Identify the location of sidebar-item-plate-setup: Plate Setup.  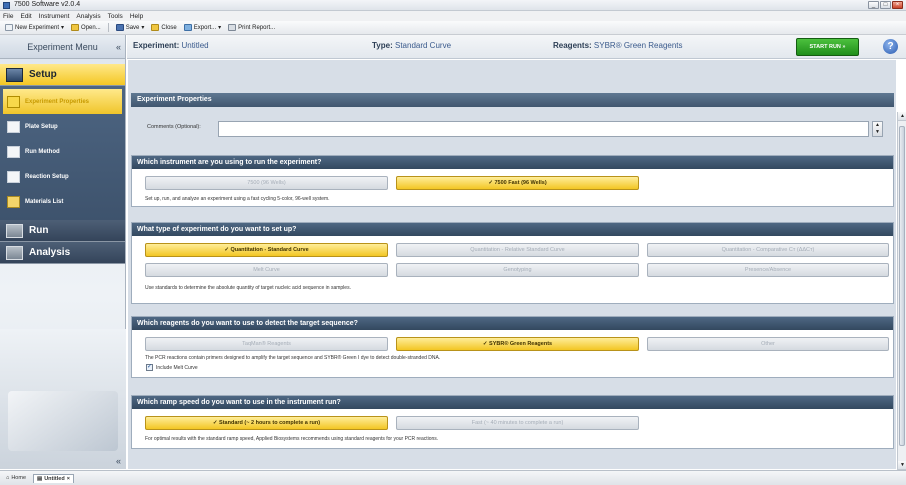
(62, 126).